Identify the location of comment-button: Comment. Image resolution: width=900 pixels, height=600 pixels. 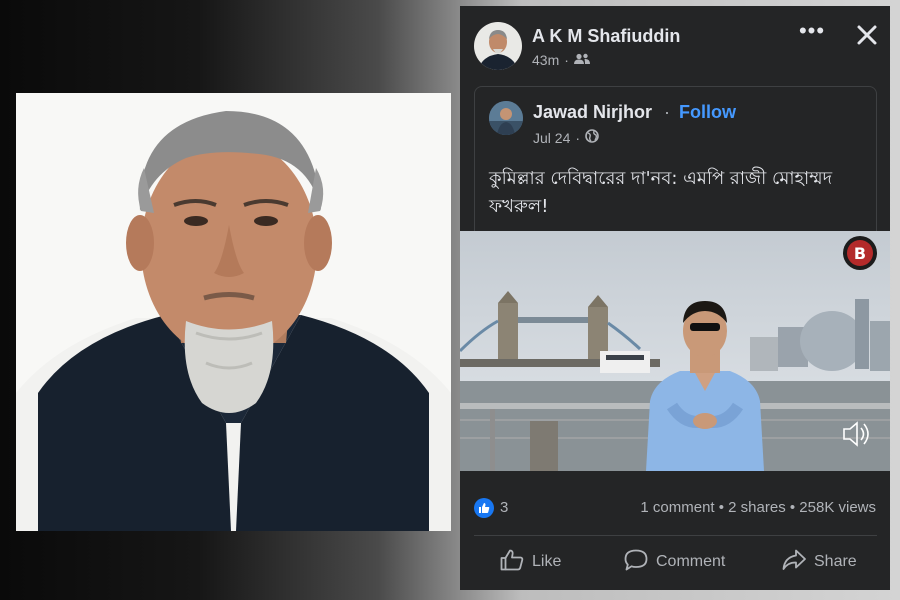
(674, 562).